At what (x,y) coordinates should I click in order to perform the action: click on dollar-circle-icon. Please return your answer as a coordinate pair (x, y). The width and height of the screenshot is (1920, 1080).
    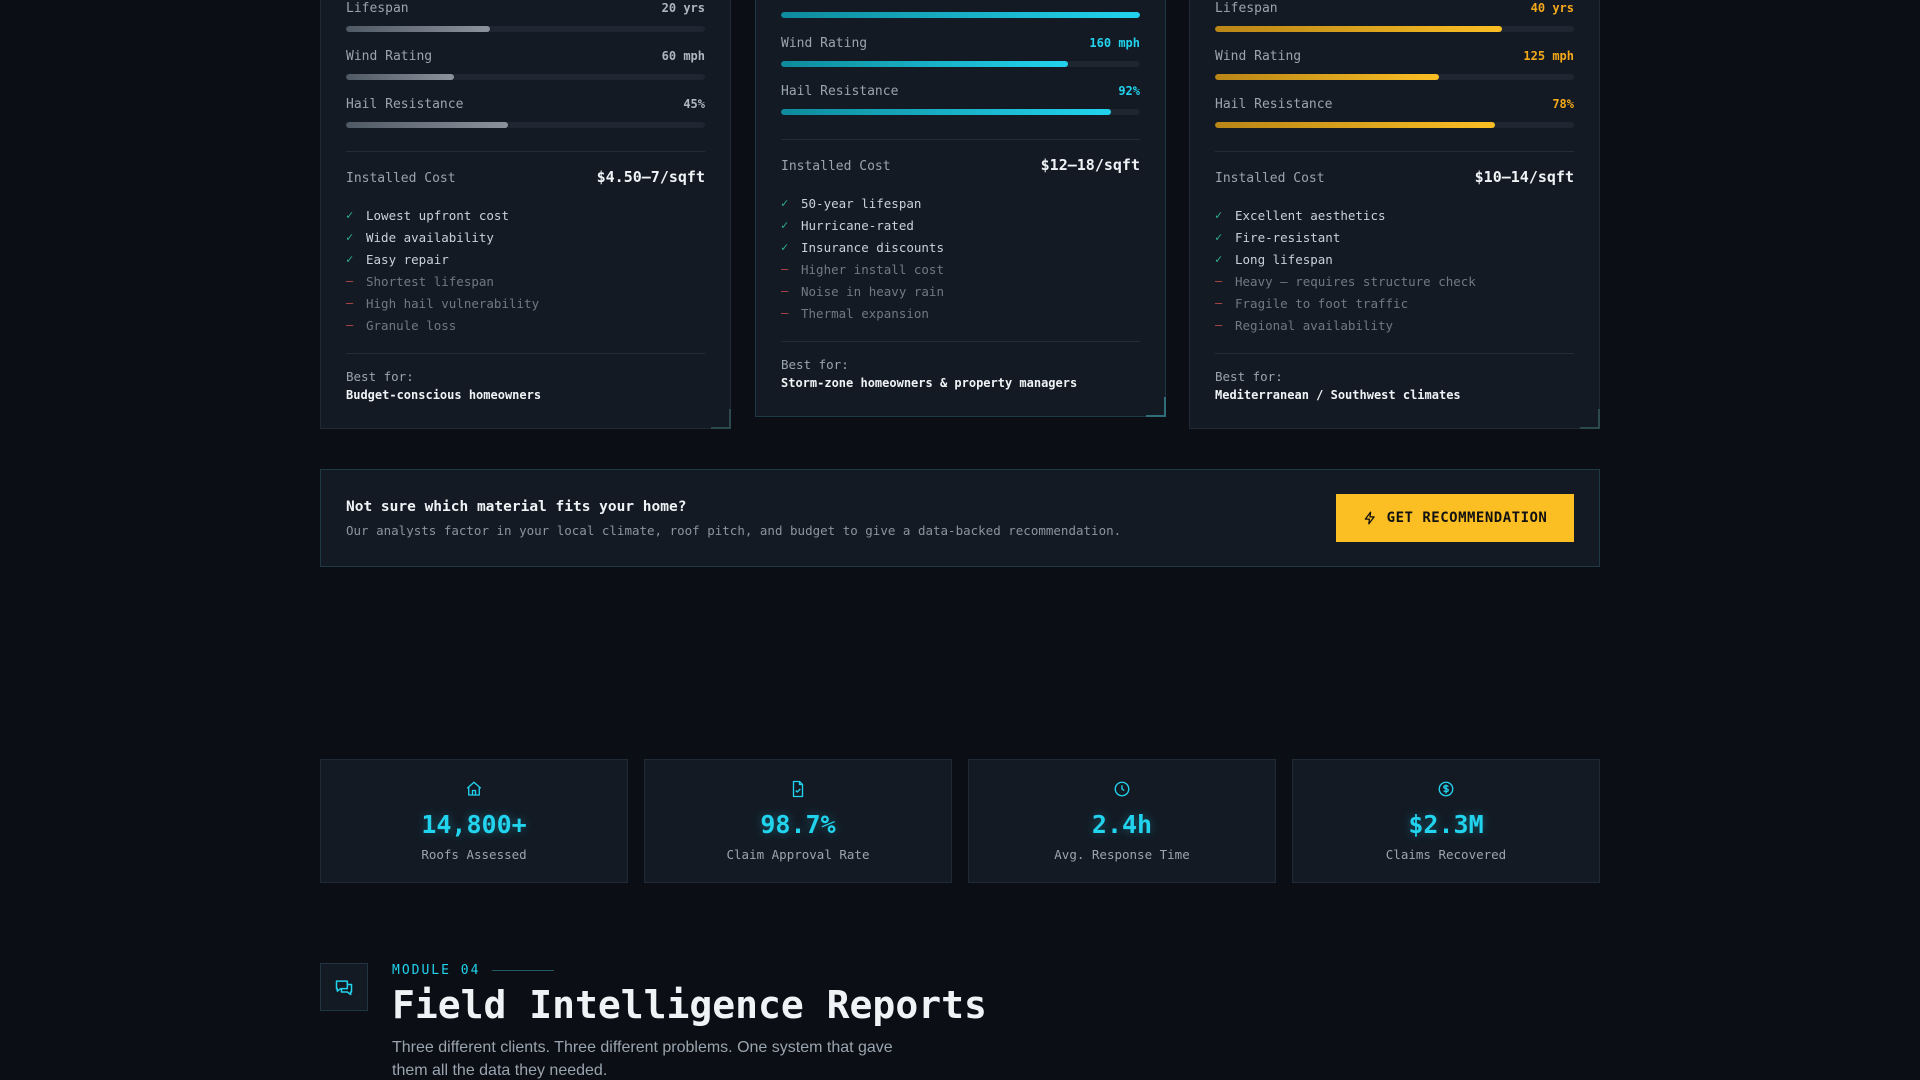
    Looking at the image, I should click on (1446, 789).